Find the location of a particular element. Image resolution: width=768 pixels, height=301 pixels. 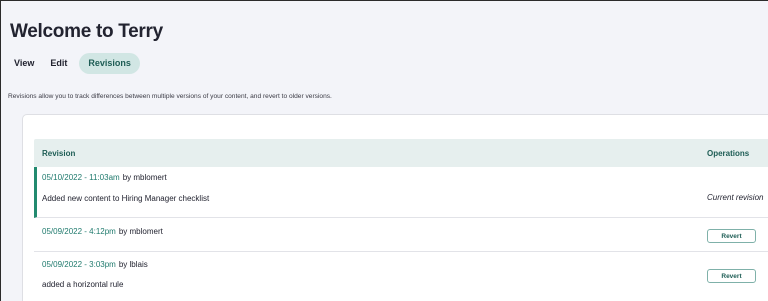

current-revision-label: Current revision is located at coordinates (735, 197).